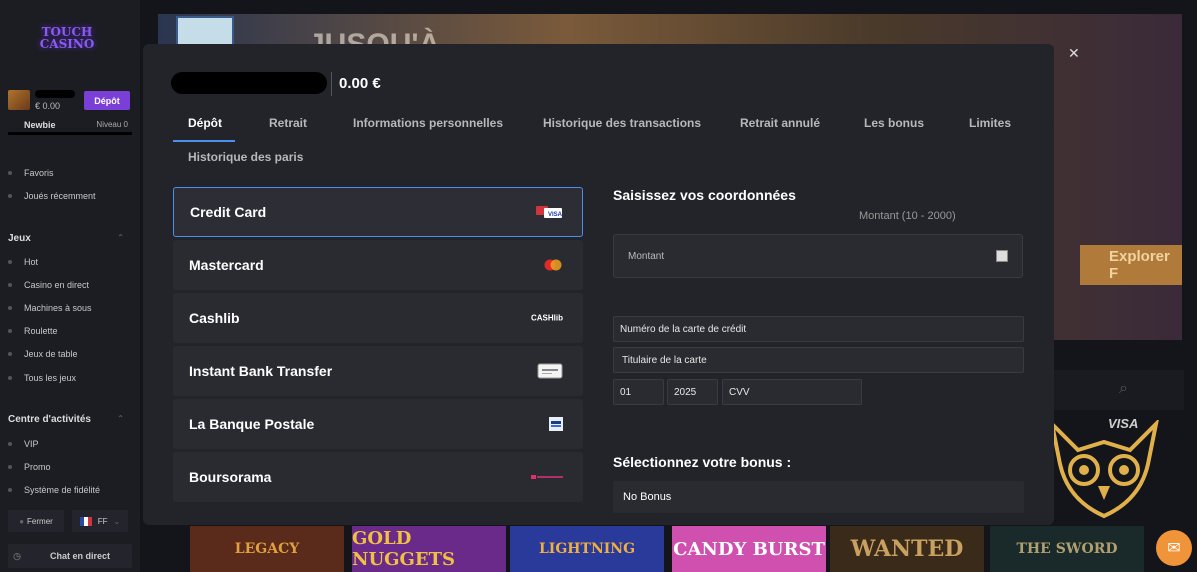  Describe the element at coordinates (10, 196) in the screenshot. I see `clock-icon` at that location.